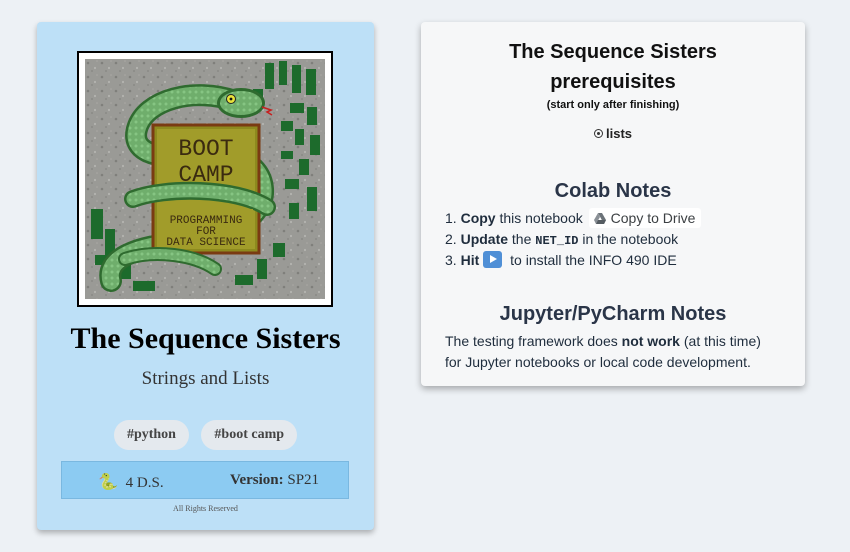 This screenshot has width=850, height=552. I want to click on info-title: The Sequence Sisters, so click(613, 52).